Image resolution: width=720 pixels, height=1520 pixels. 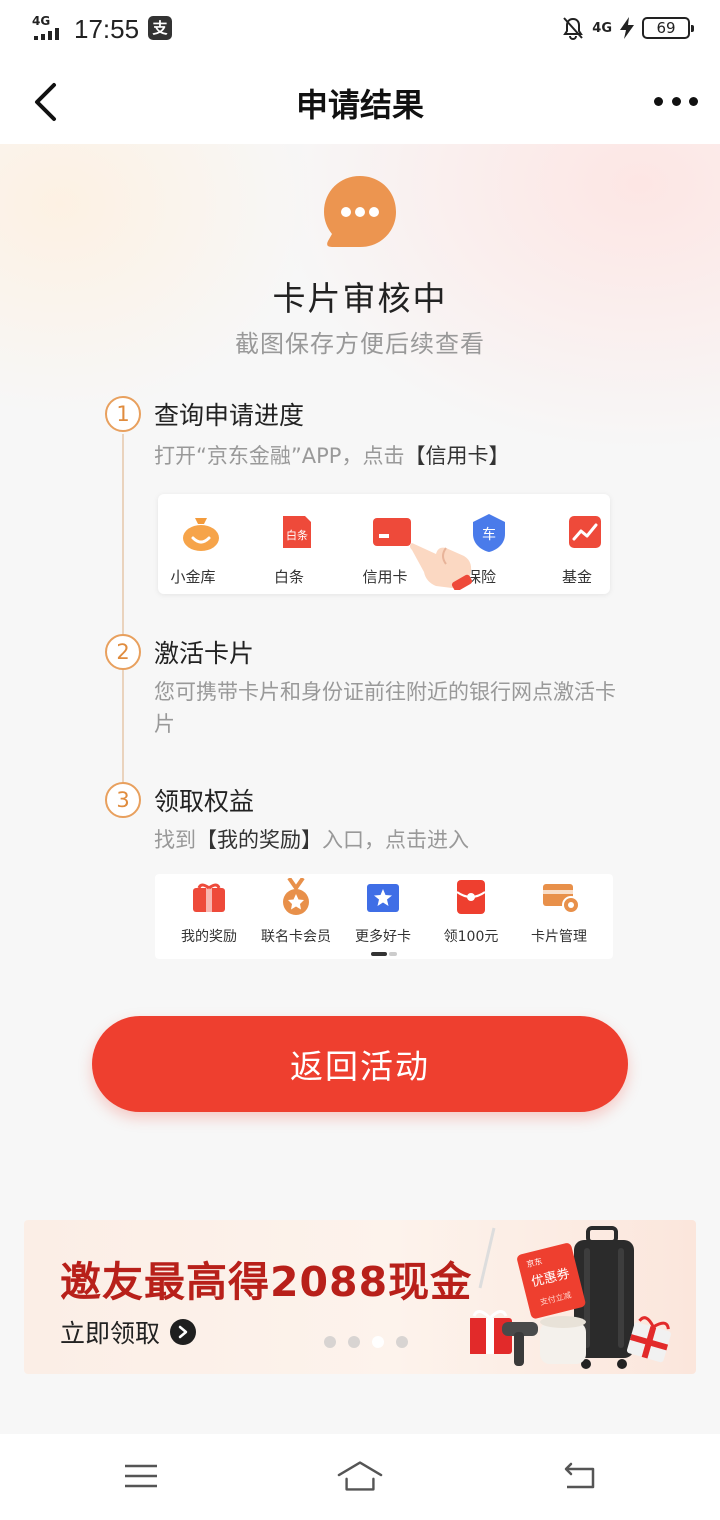 What do you see at coordinates (627, 28) in the screenshot?
I see `charging-icon` at bounding box center [627, 28].